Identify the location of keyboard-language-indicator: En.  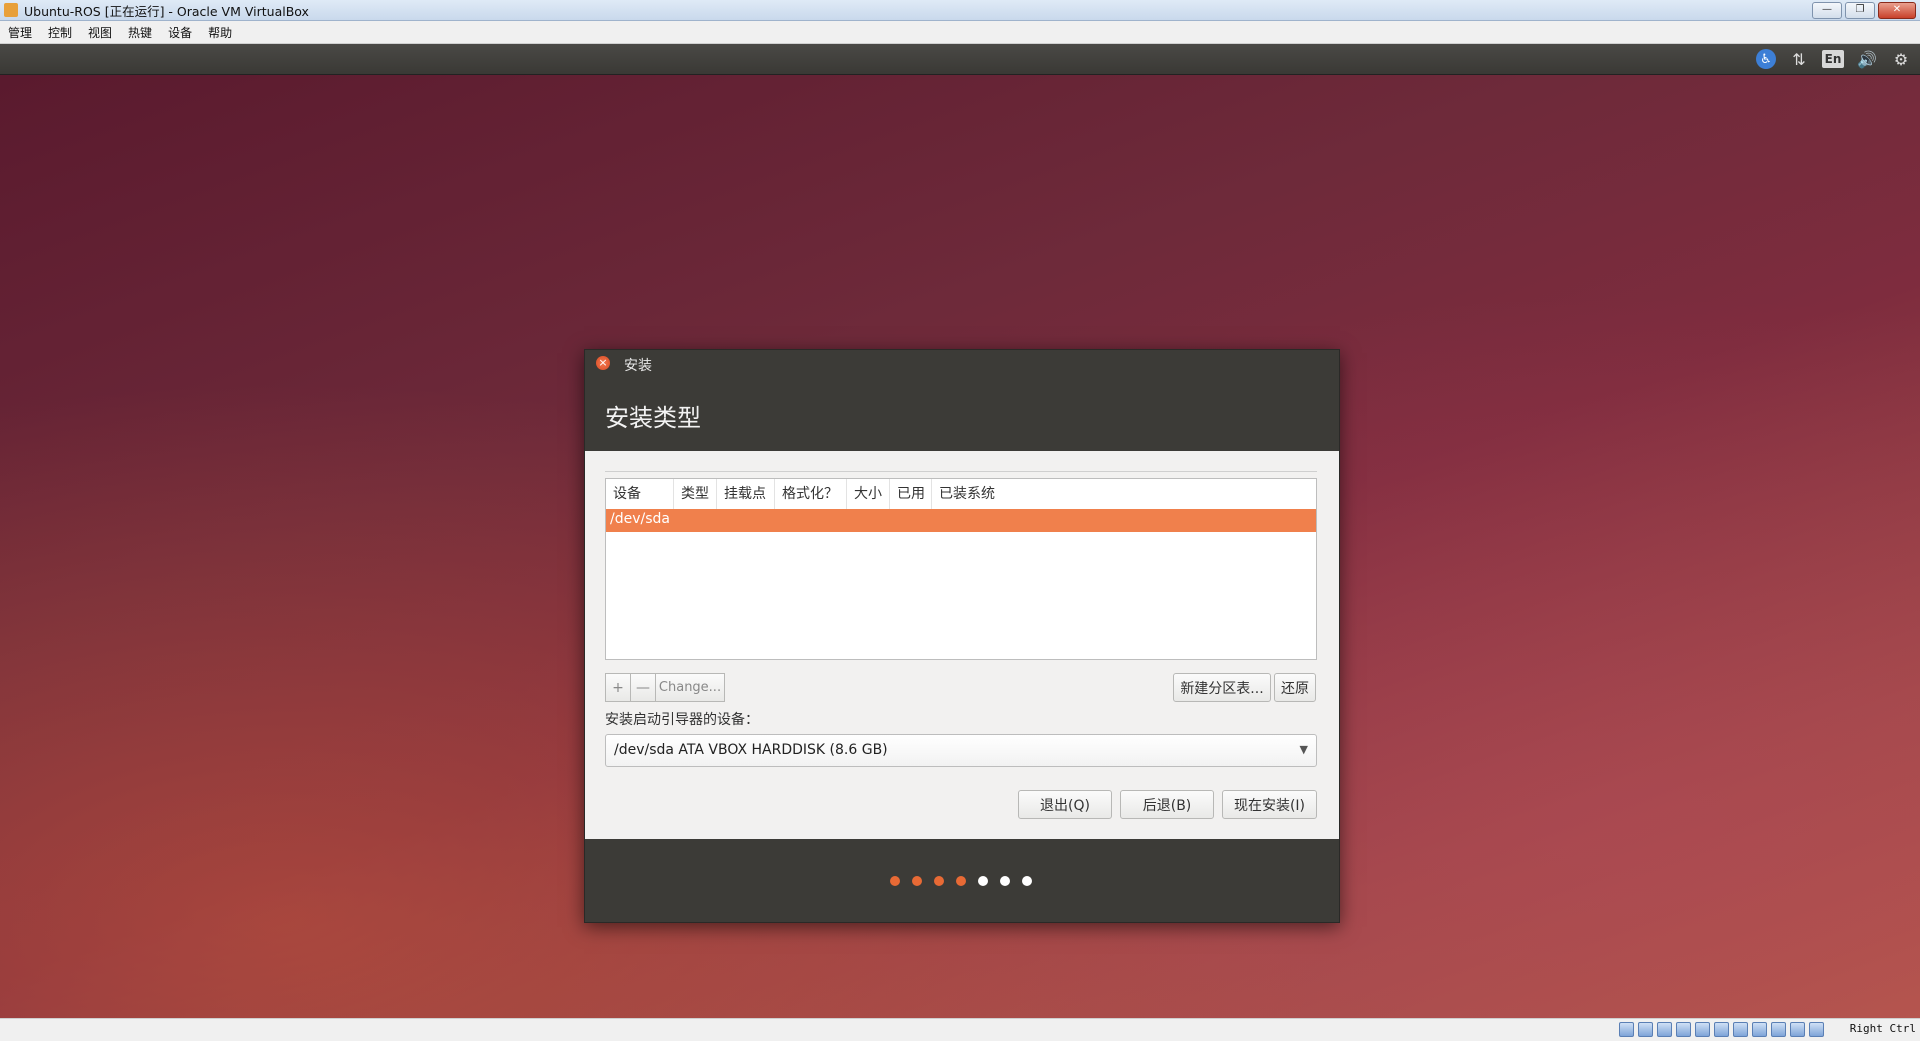
(1833, 59).